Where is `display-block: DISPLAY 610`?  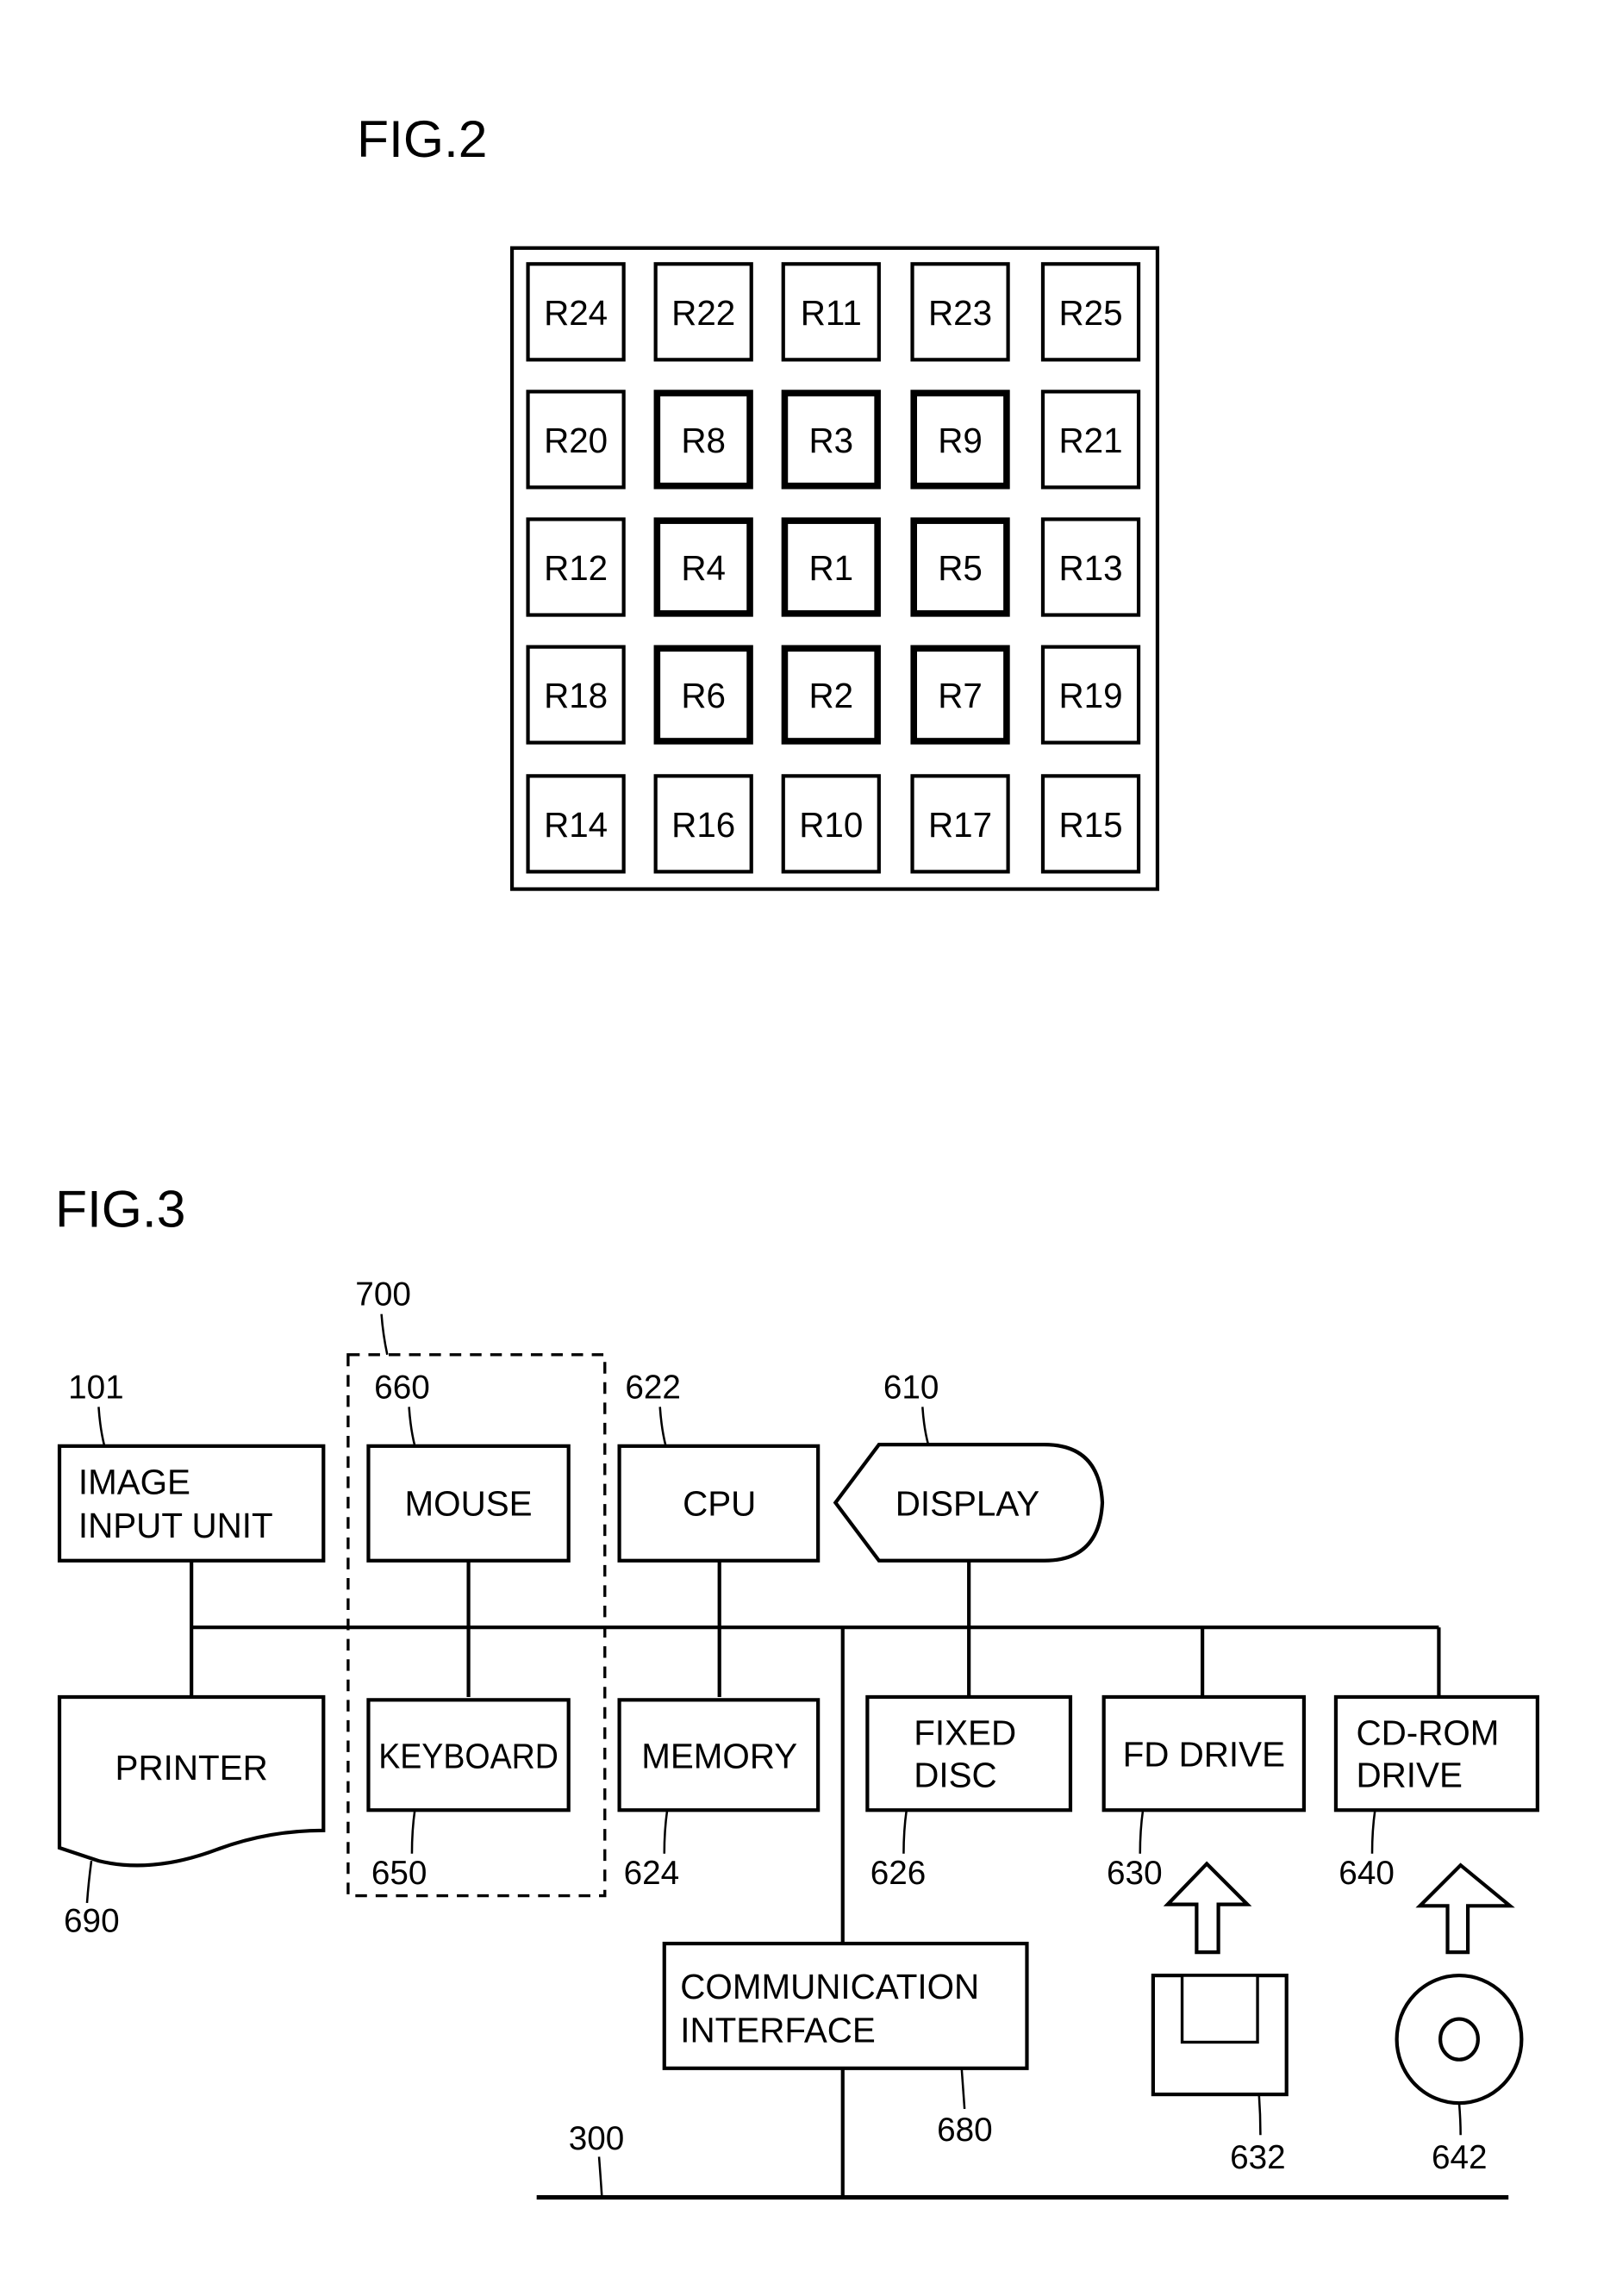 display-block: DISPLAY 610 is located at coordinates (969, 1466).